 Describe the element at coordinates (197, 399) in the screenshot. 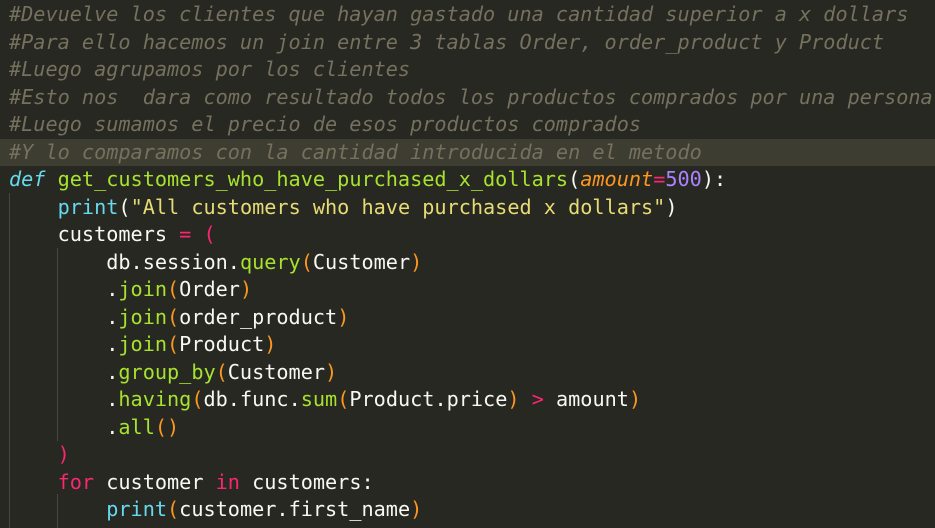

I see `having-open-paren: (` at that location.